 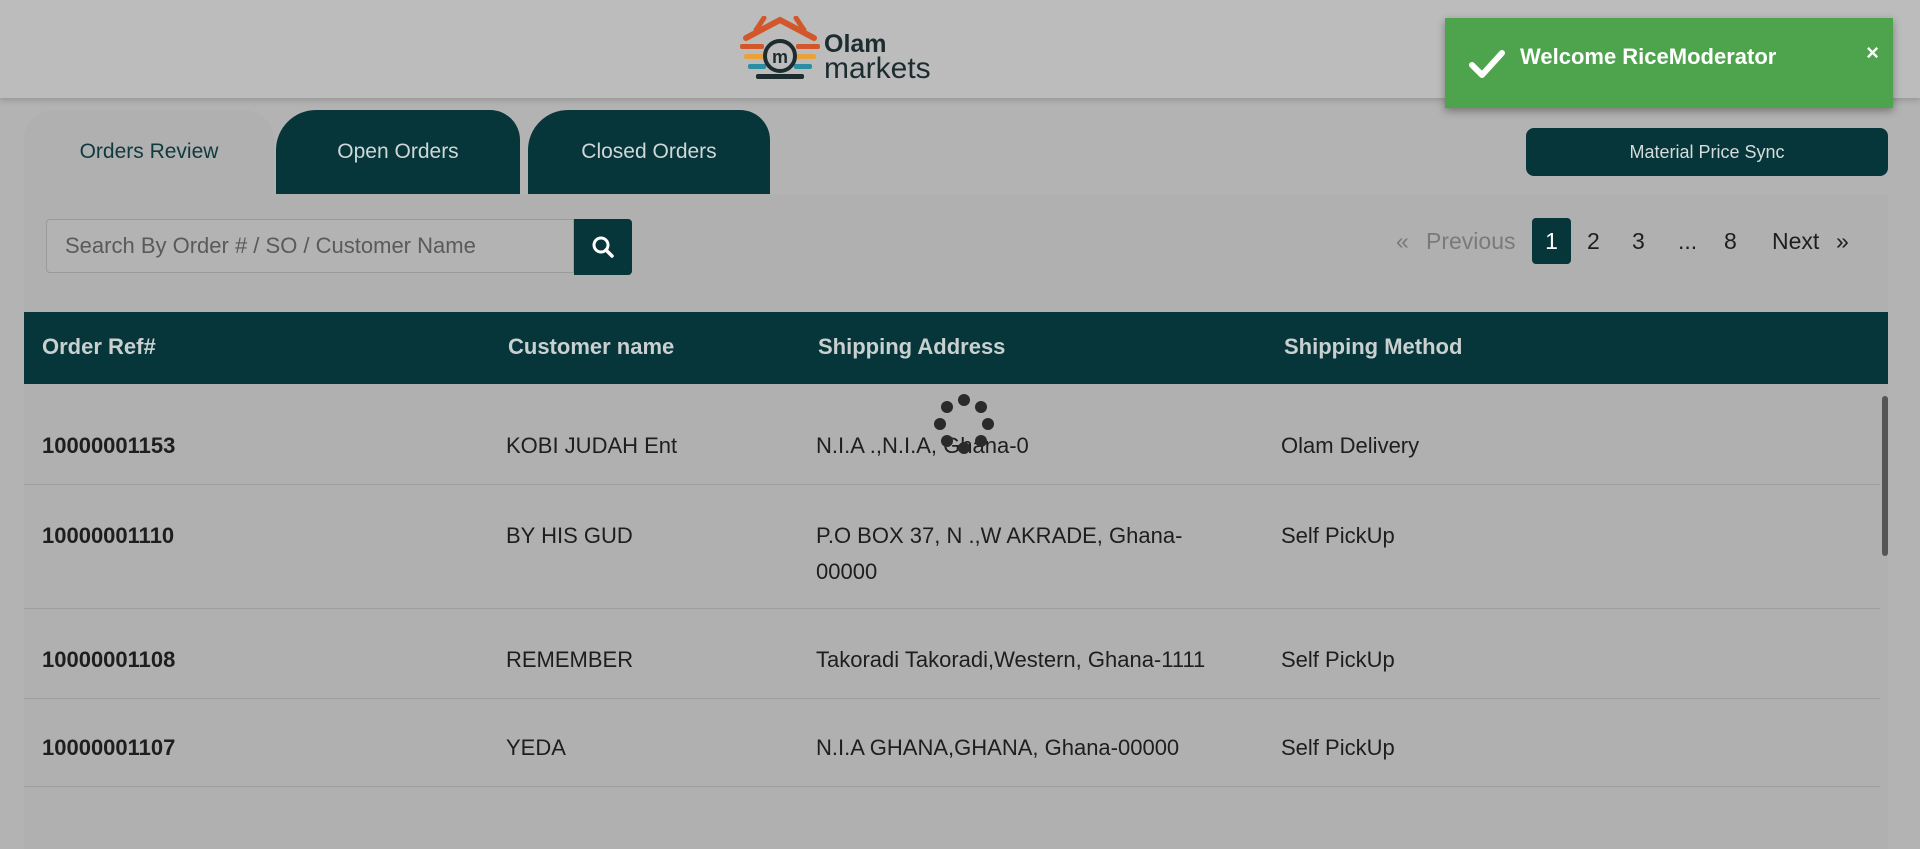 I want to click on pagination-page-8: 8, so click(x=1730, y=241).